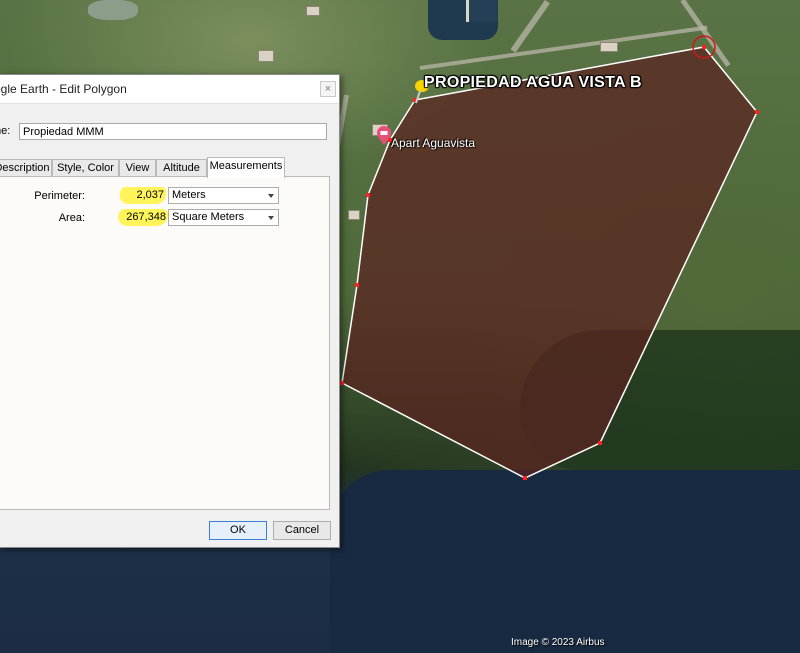 Image resolution: width=800 pixels, height=653 pixels. What do you see at coordinates (302, 530) in the screenshot?
I see `cancel-button: Cancel` at bounding box center [302, 530].